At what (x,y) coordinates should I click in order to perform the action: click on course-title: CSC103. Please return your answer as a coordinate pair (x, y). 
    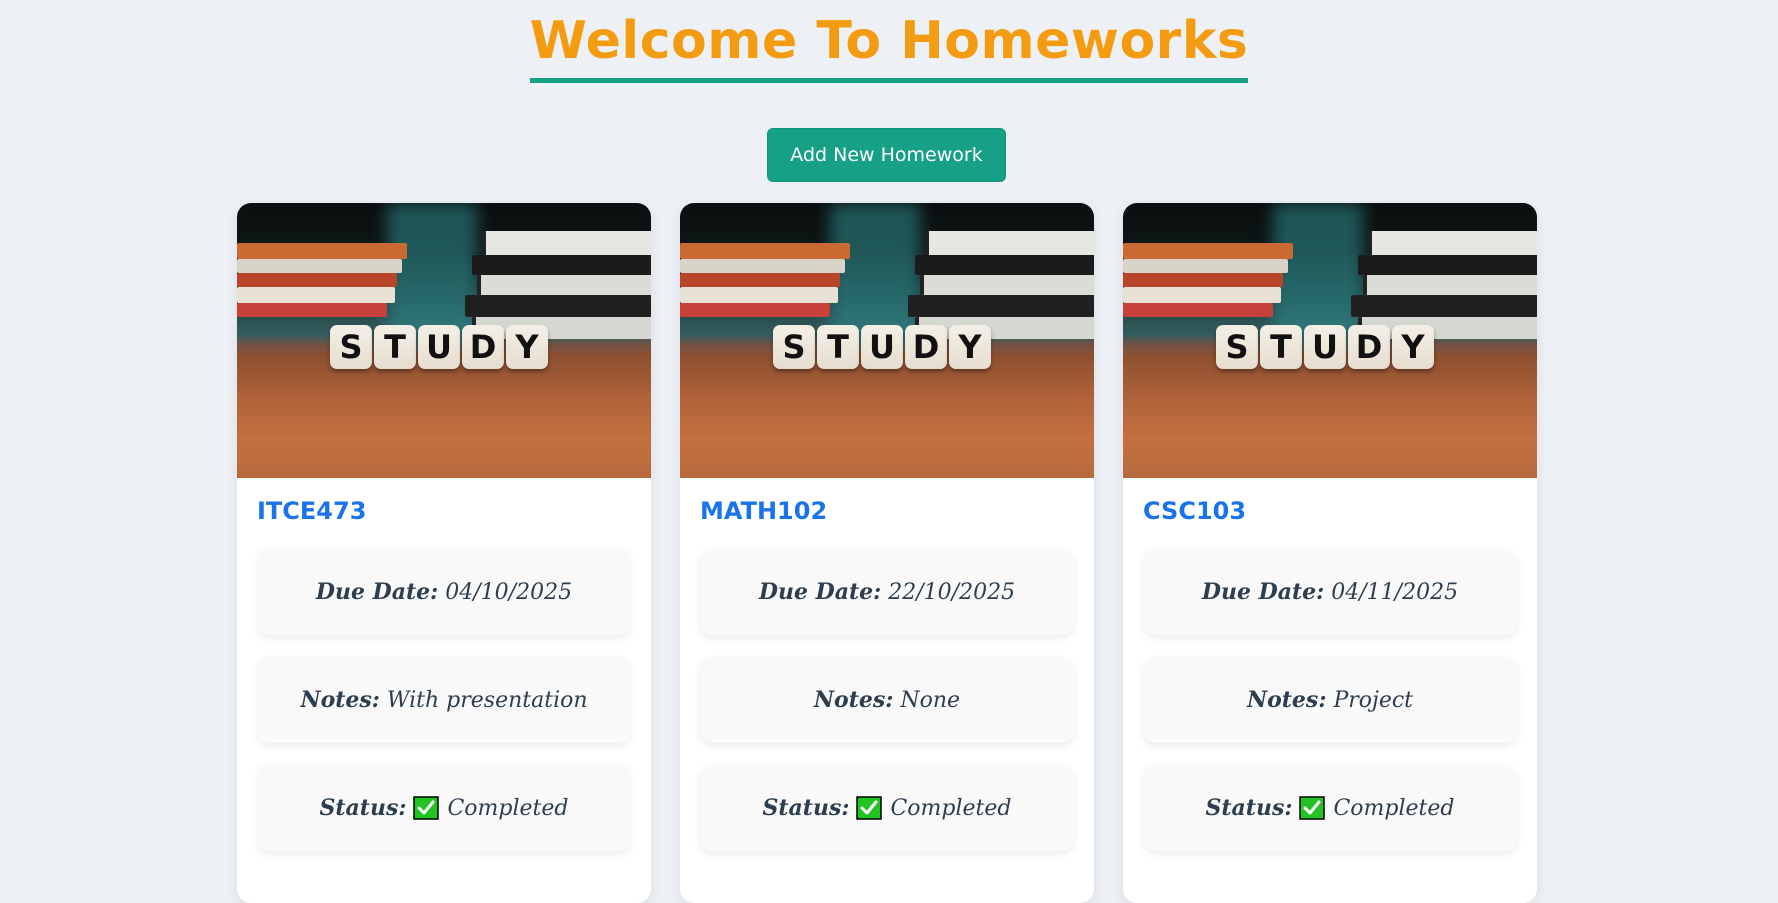
    Looking at the image, I should click on (1194, 511).